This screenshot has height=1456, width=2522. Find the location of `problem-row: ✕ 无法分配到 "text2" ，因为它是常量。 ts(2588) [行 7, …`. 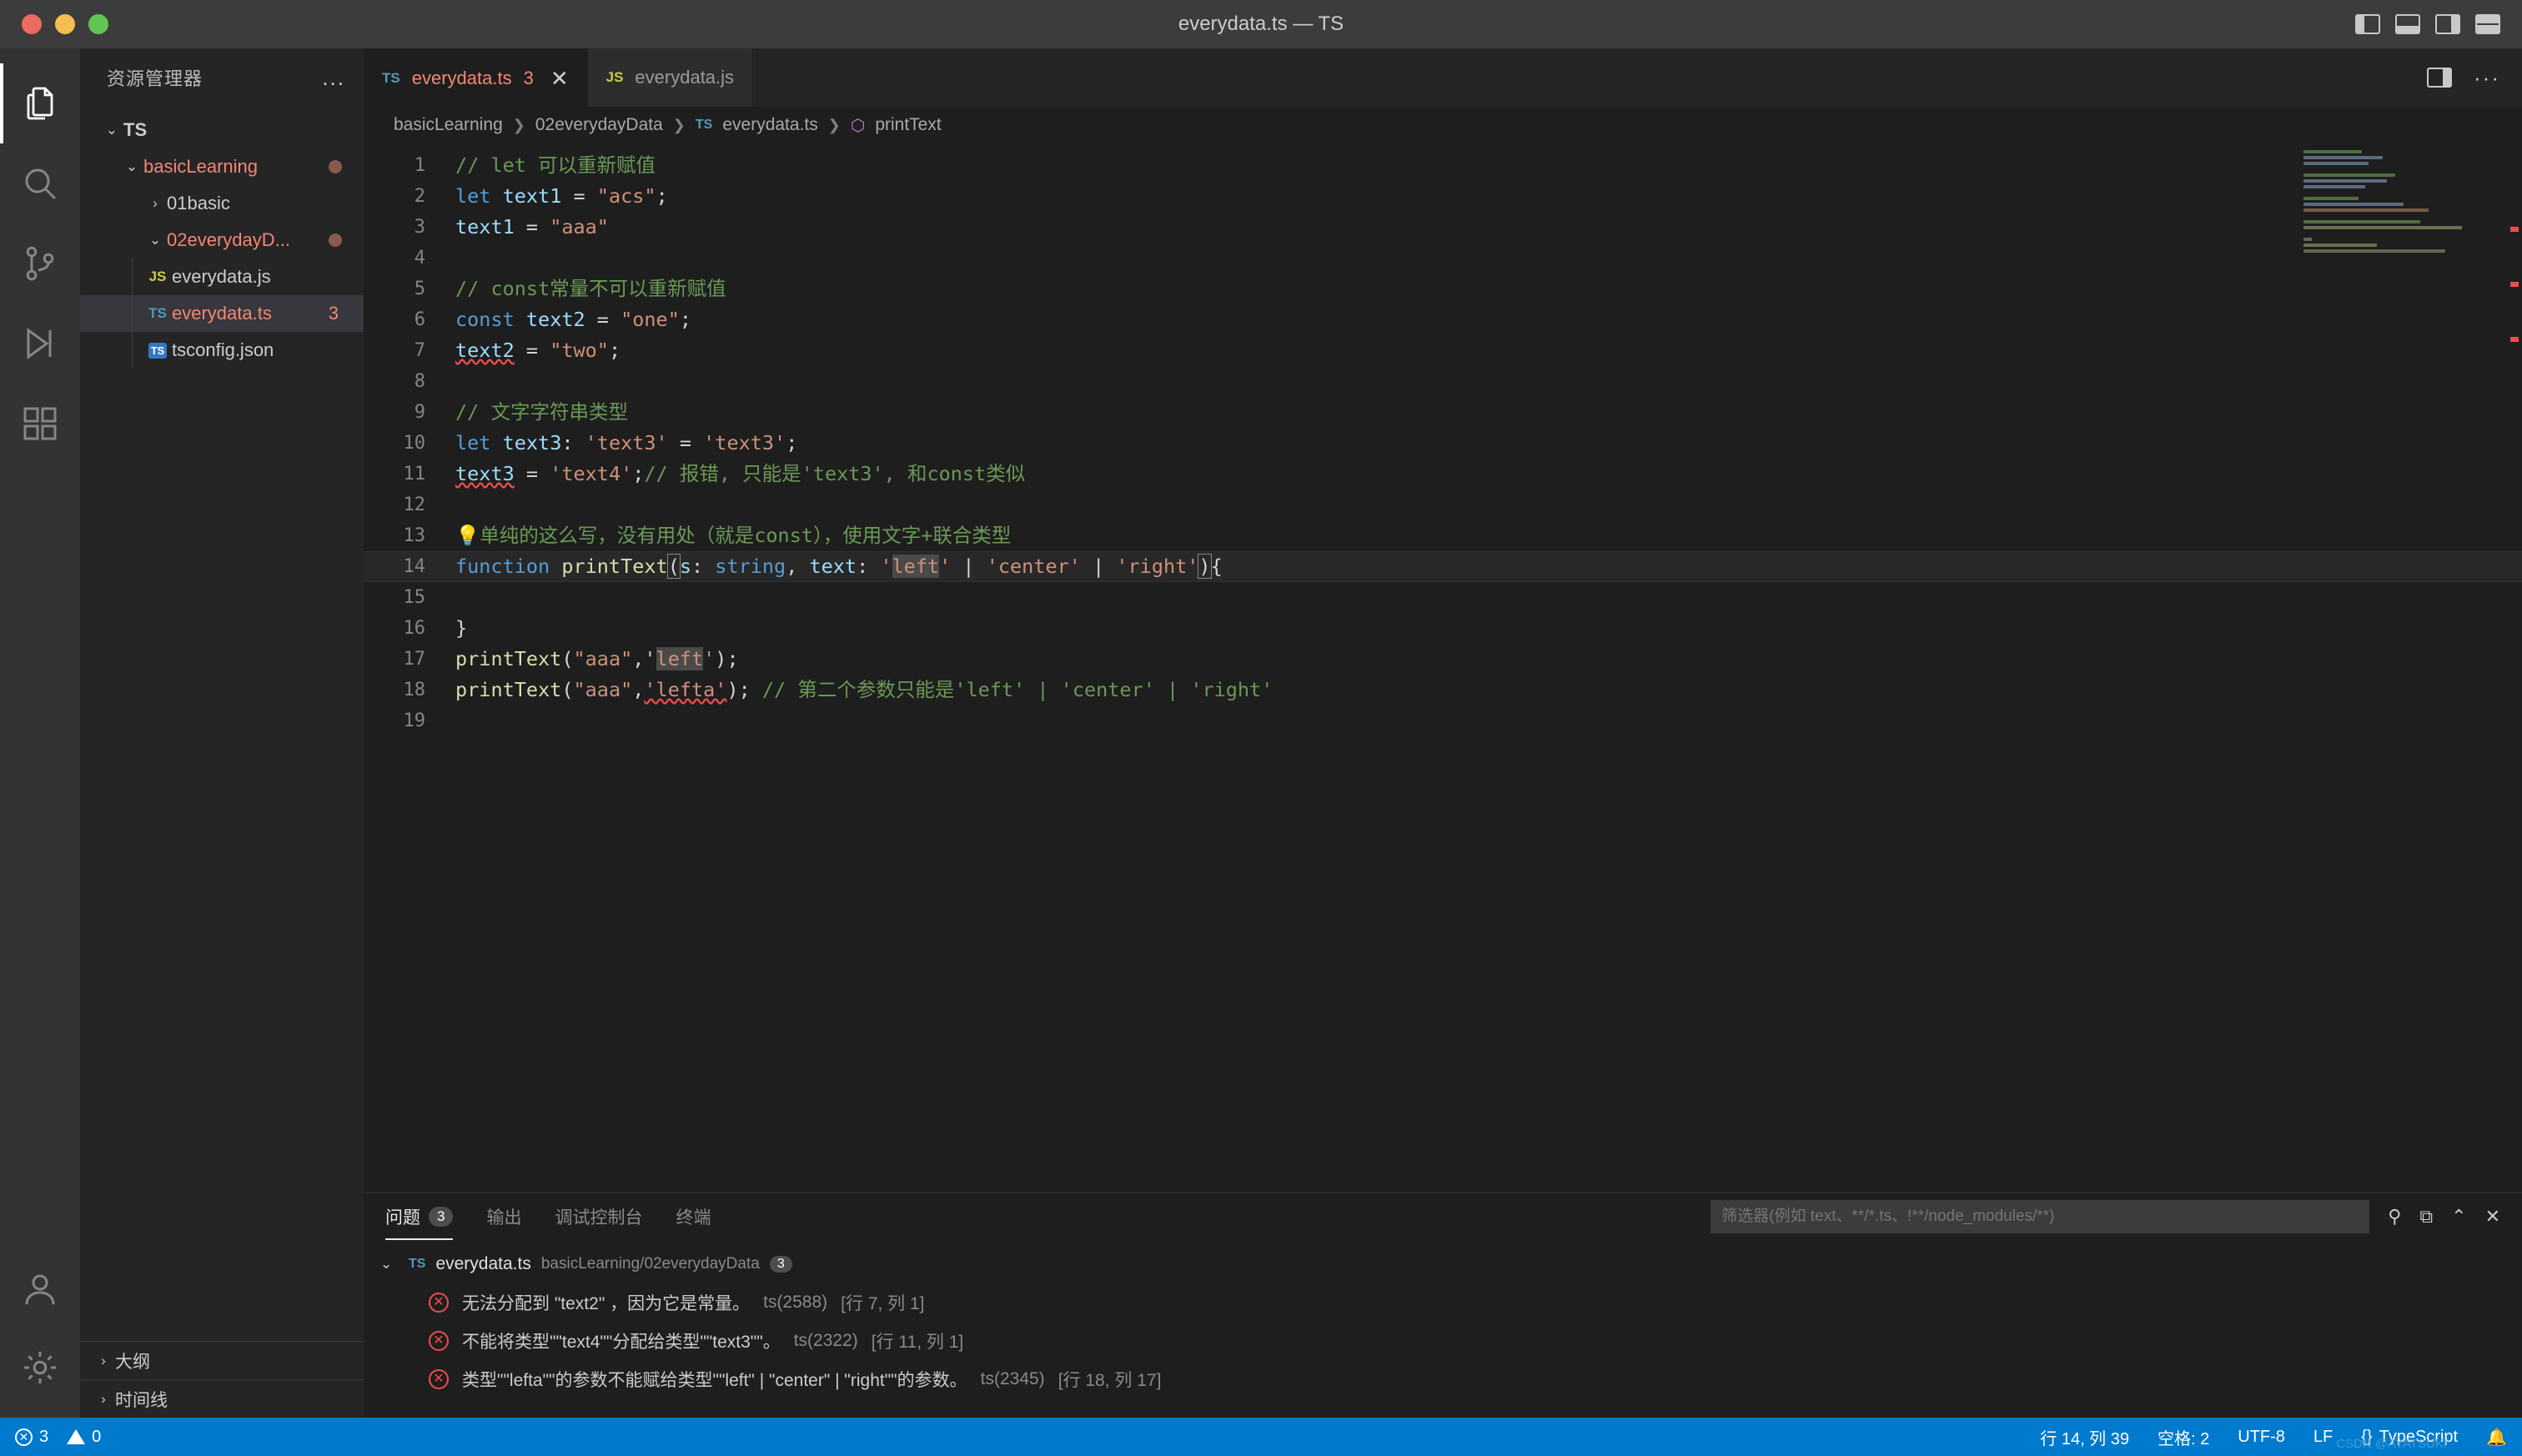

problem-row: ✕ 无法分配到 "text2" ，因为它是常量。 ts(2588) [行 7, … is located at coordinates (1443, 1302).